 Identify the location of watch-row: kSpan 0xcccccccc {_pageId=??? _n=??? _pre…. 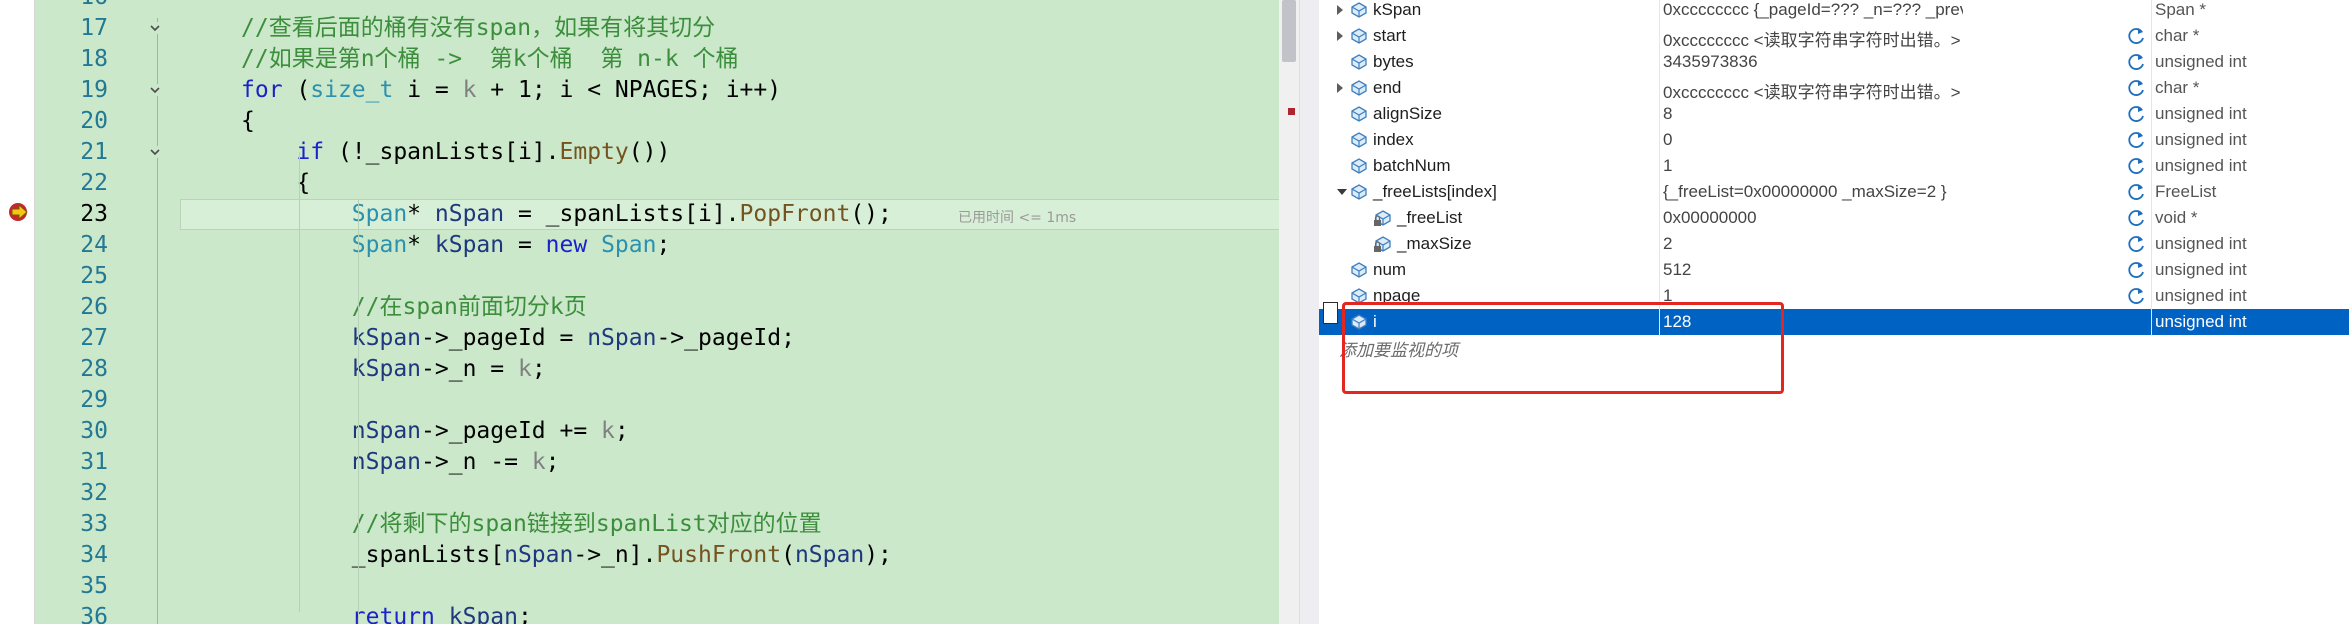
(1834, 11).